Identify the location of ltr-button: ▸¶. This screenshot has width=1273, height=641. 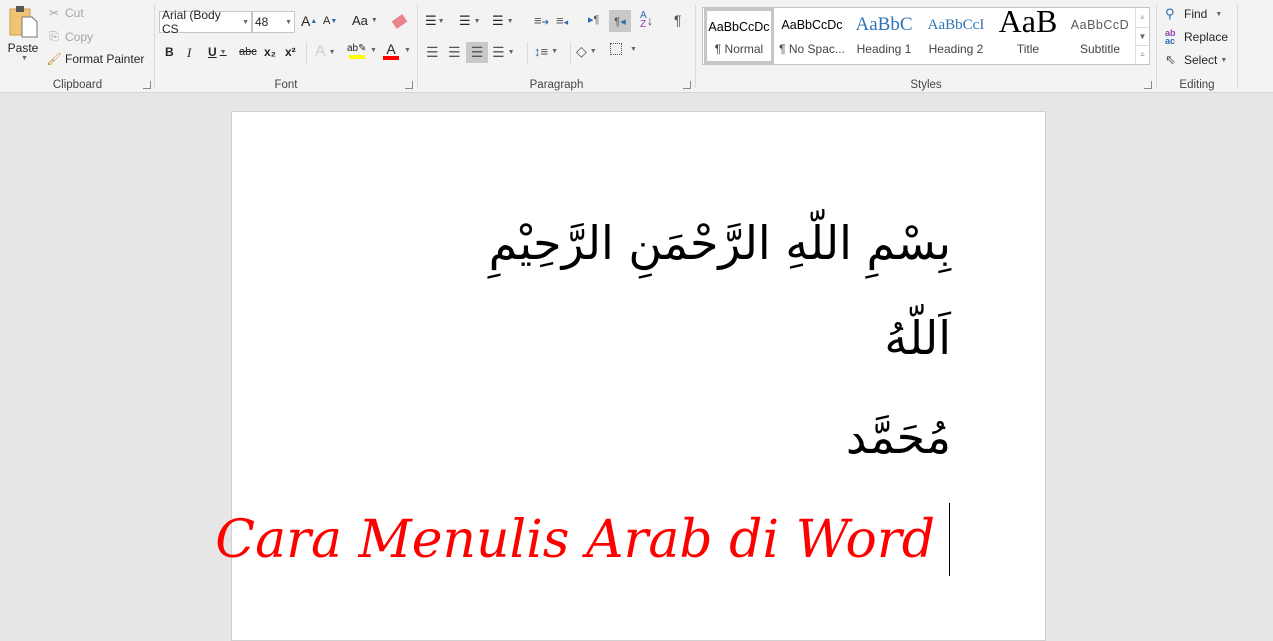
(593, 19).